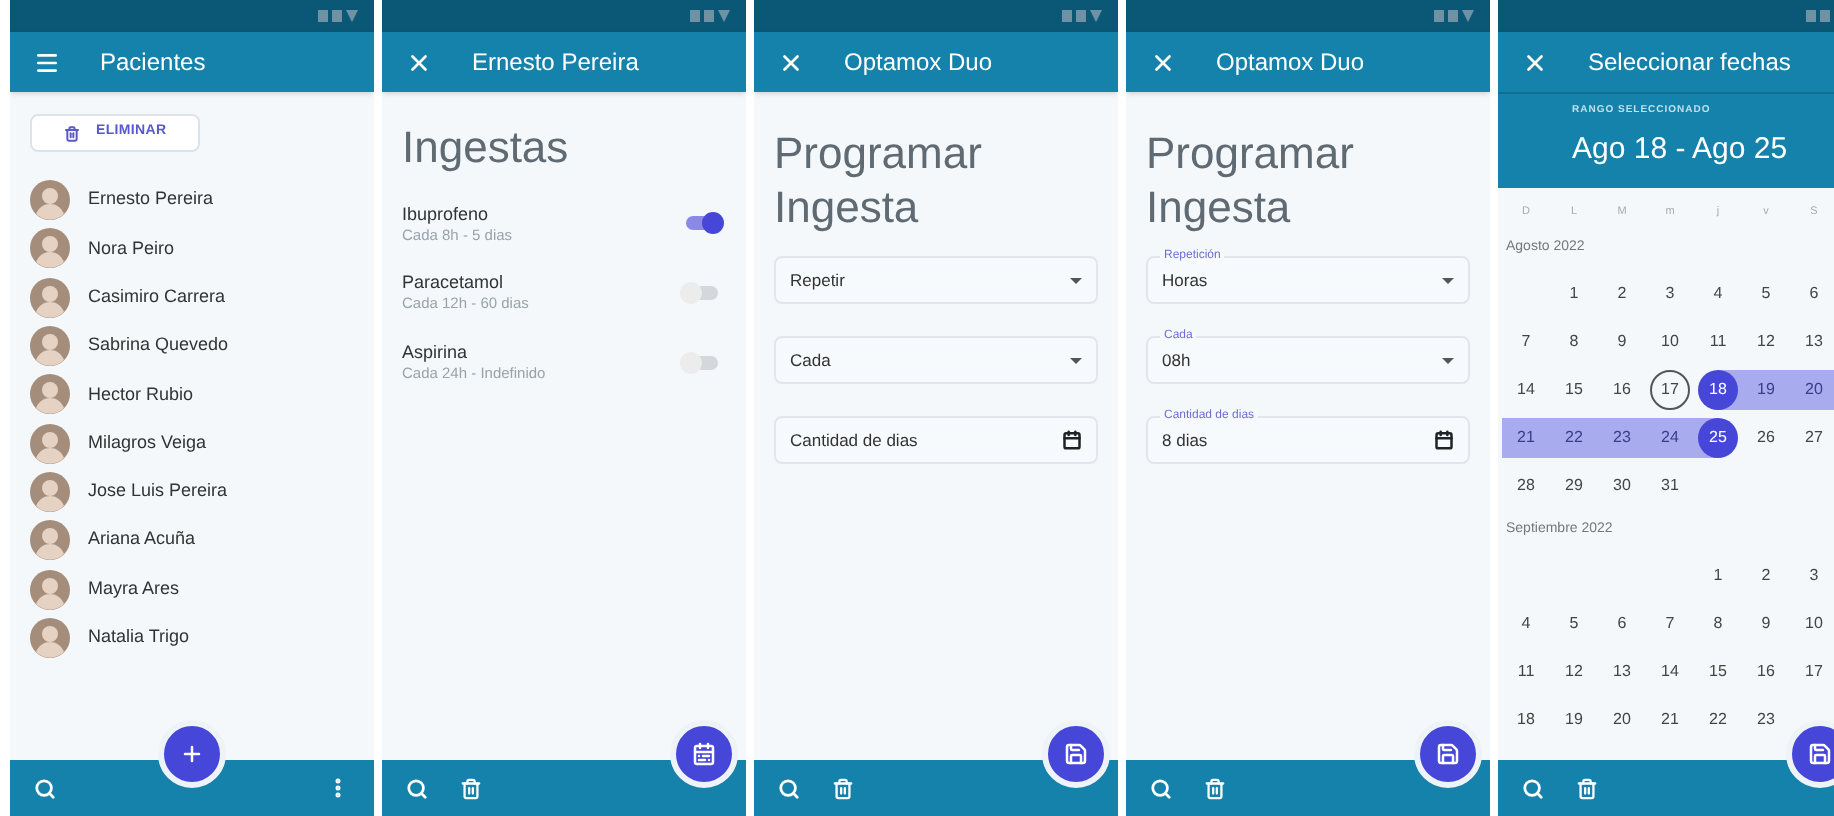 The height and width of the screenshot is (816, 1834). Describe the element at coordinates (1526, 486) in the screenshot. I see `calendar-day: 28` at that location.